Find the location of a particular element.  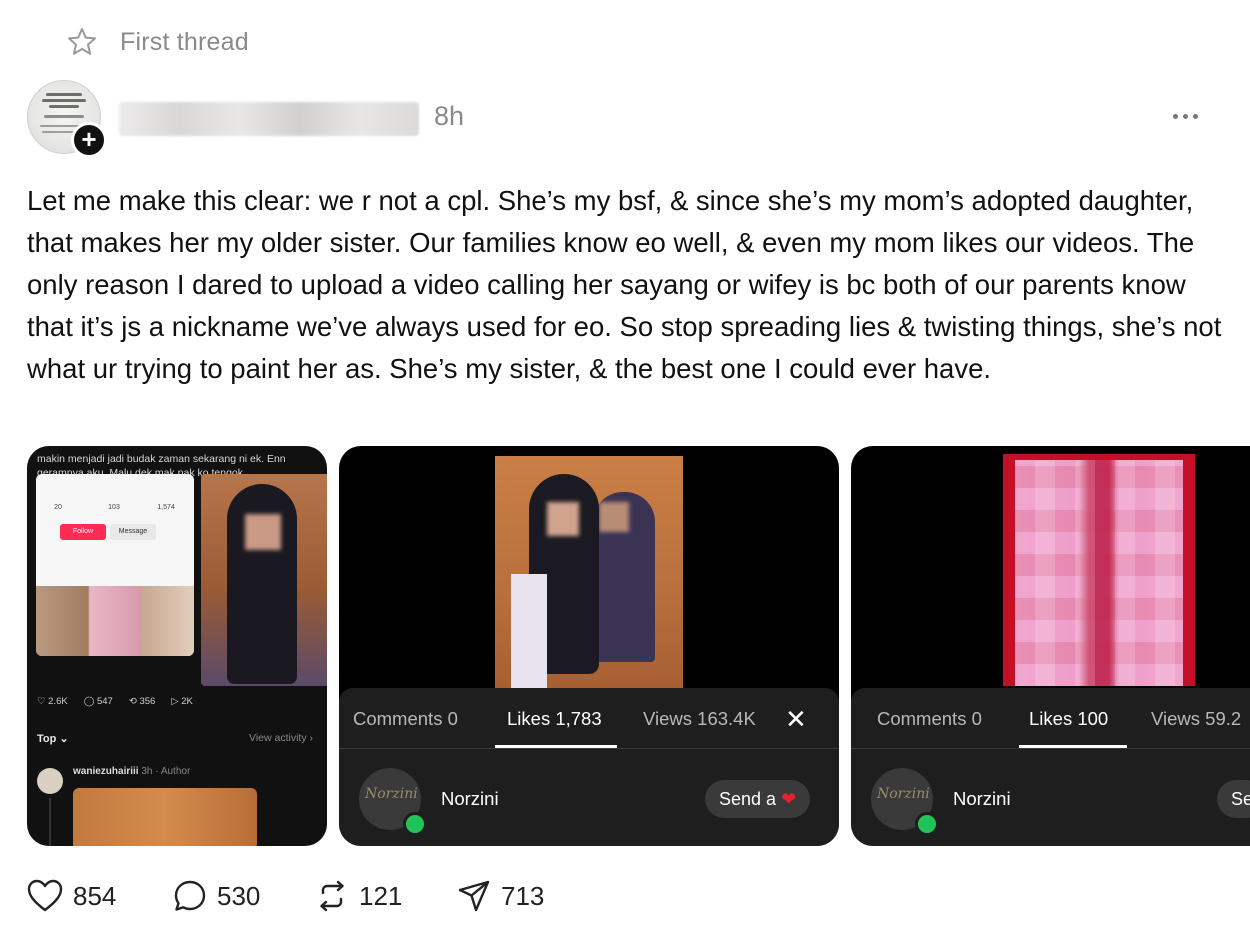

card1-follow-button: Follow is located at coordinates (83, 532).